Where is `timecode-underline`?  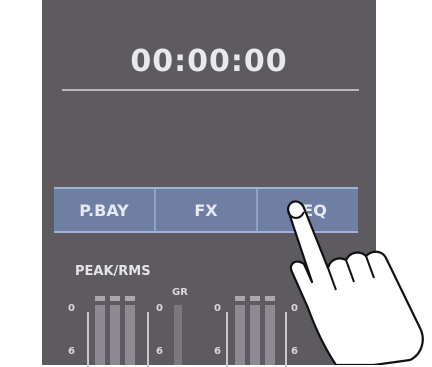
timecode-underline is located at coordinates (210, 90).